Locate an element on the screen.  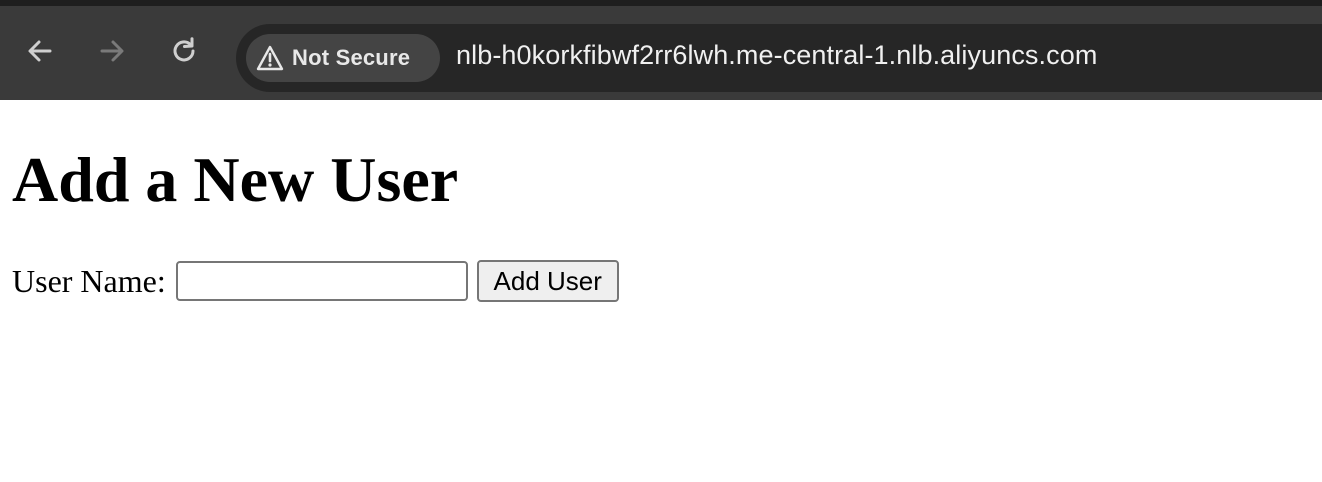
user-name-label: User Name: is located at coordinates (89, 281).